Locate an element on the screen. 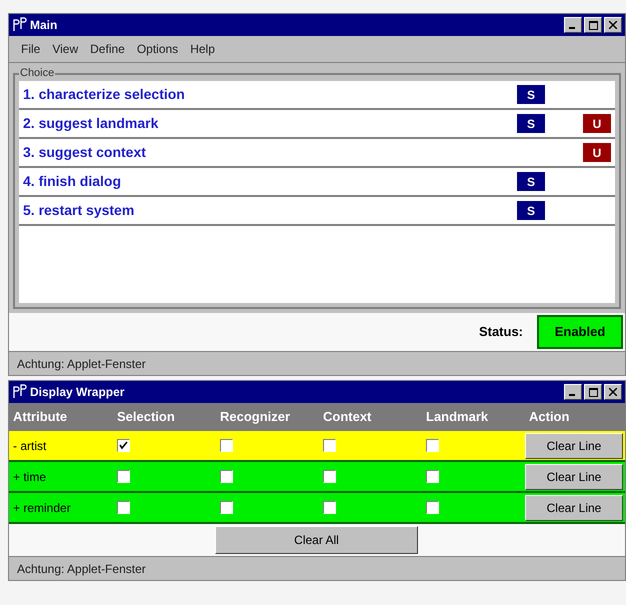 The image size is (626, 605). status-indicator: Enabled is located at coordinates (580, 332).